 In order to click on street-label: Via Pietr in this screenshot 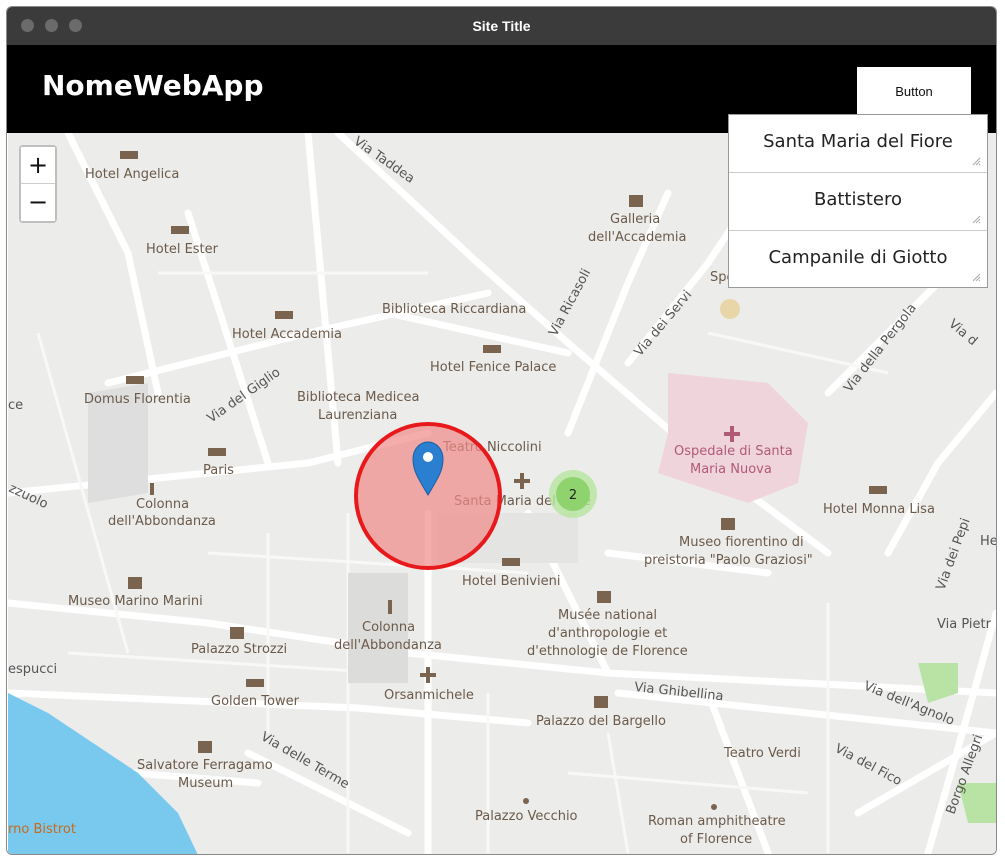, I will do `click(964, 624)`.